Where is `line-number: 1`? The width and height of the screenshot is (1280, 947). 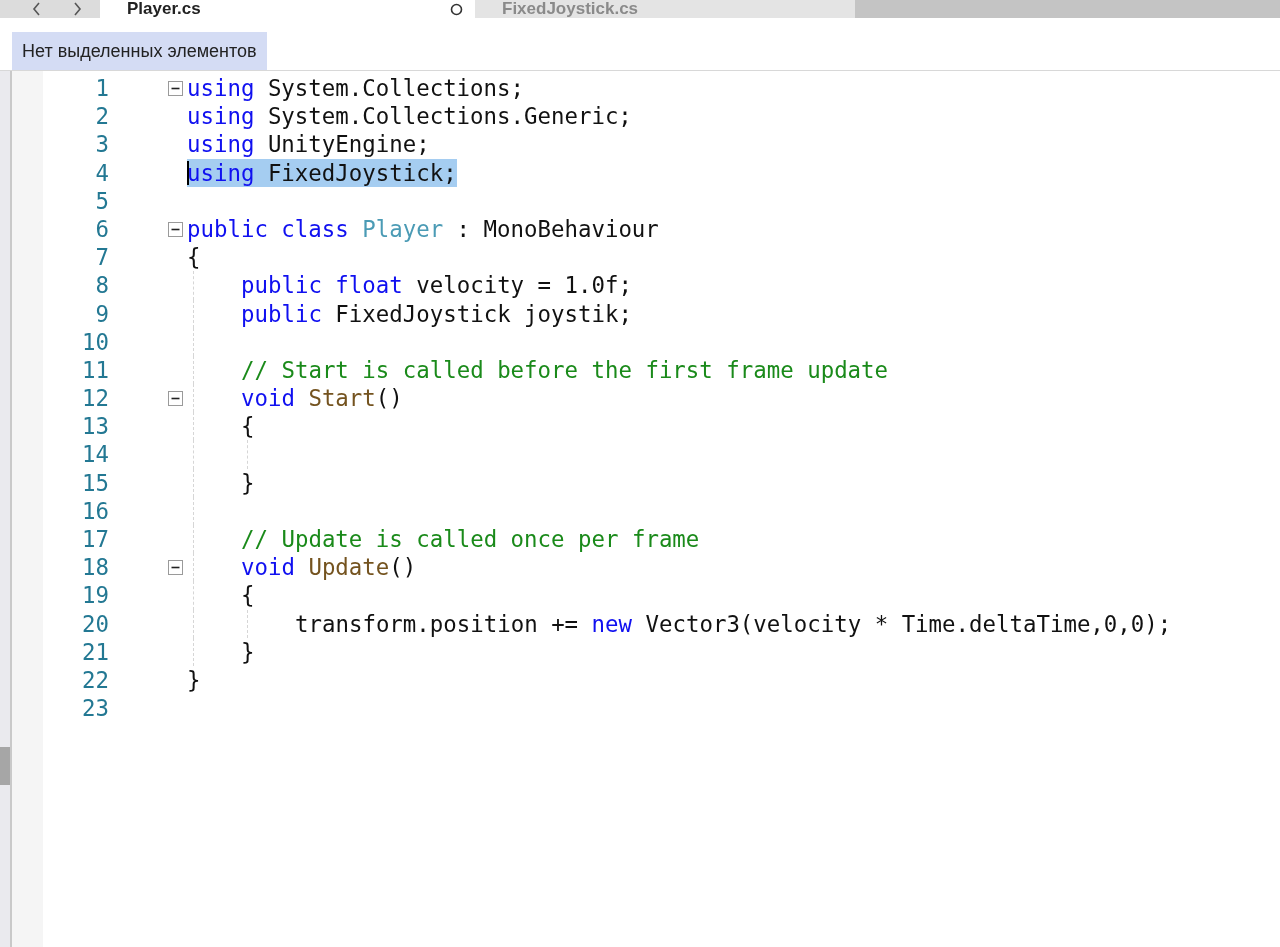
line-number: 1 is located at coordinates (101, 88).